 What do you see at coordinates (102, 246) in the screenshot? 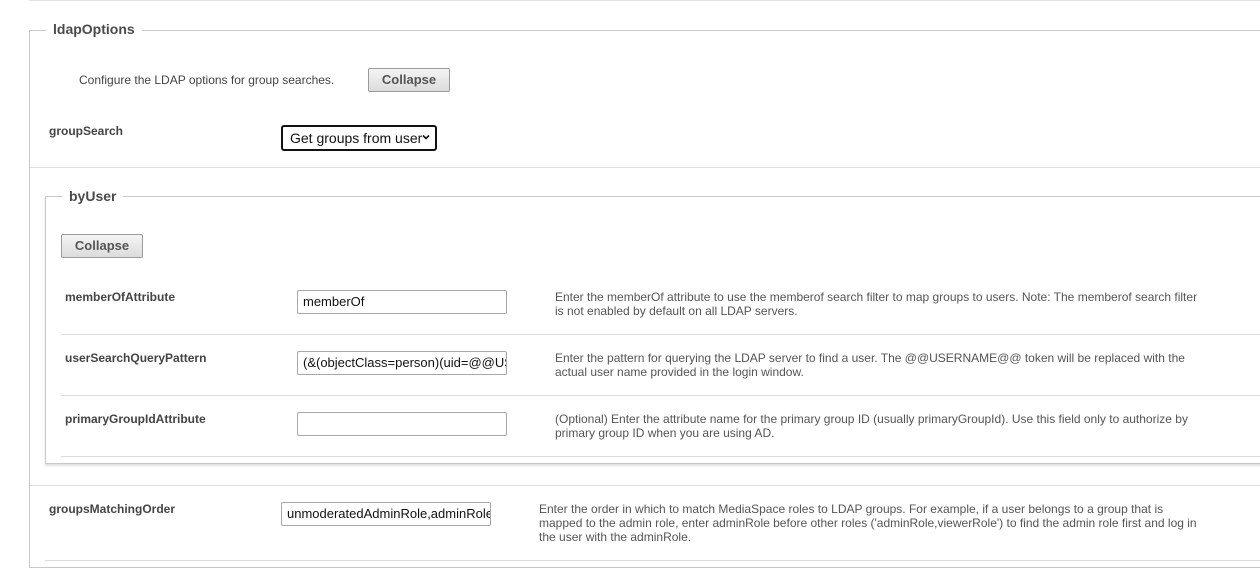
I see `by-user-collapse-button: Collapse` at bounding box center [102, 246].